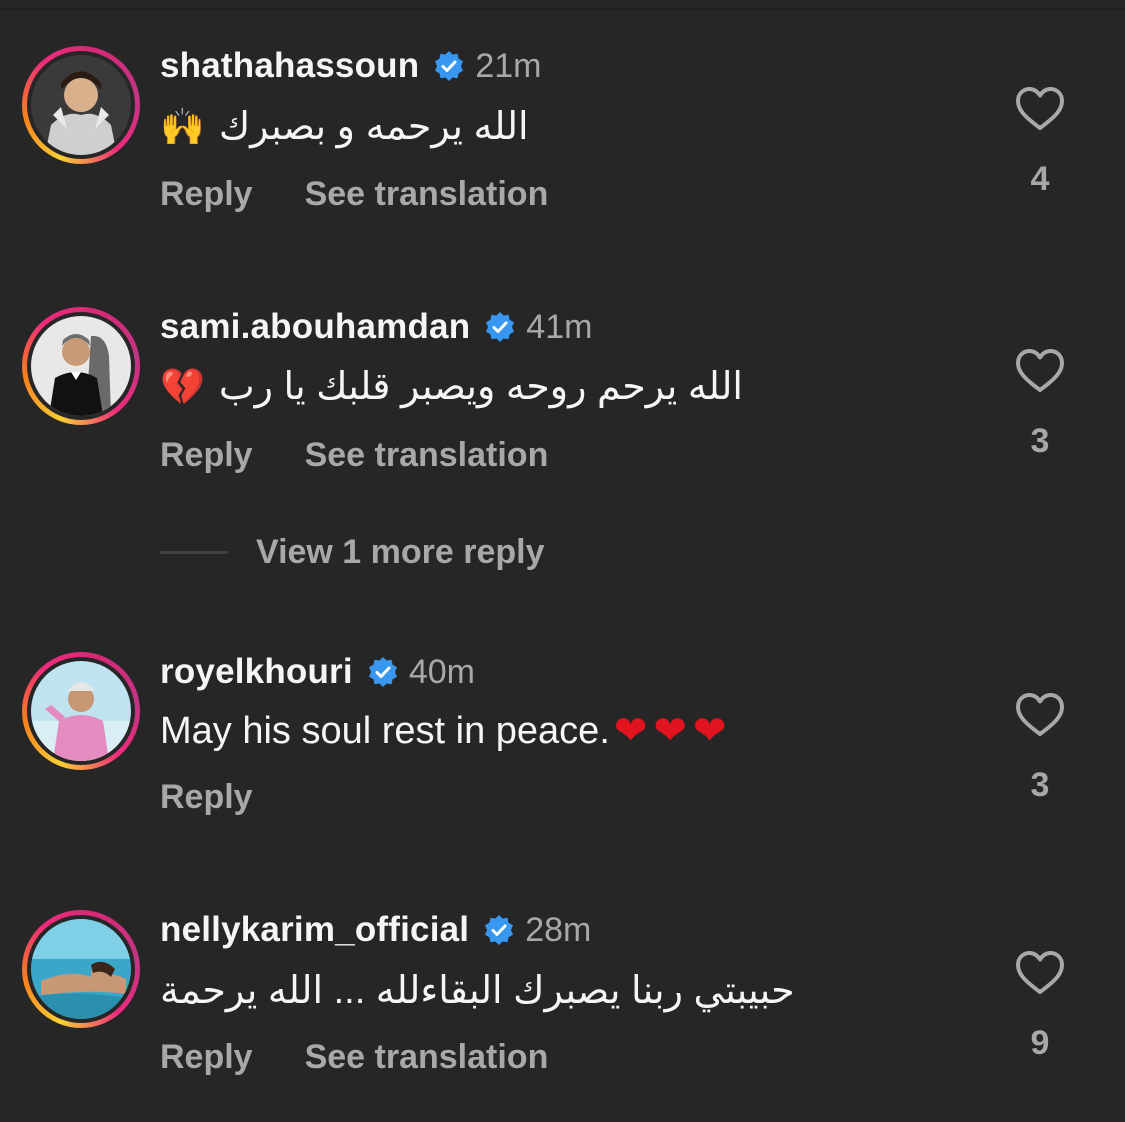  Describe the element at coordinates (508, 65) in the screenshot. I see `comment-timestamp: 21m` at that location.